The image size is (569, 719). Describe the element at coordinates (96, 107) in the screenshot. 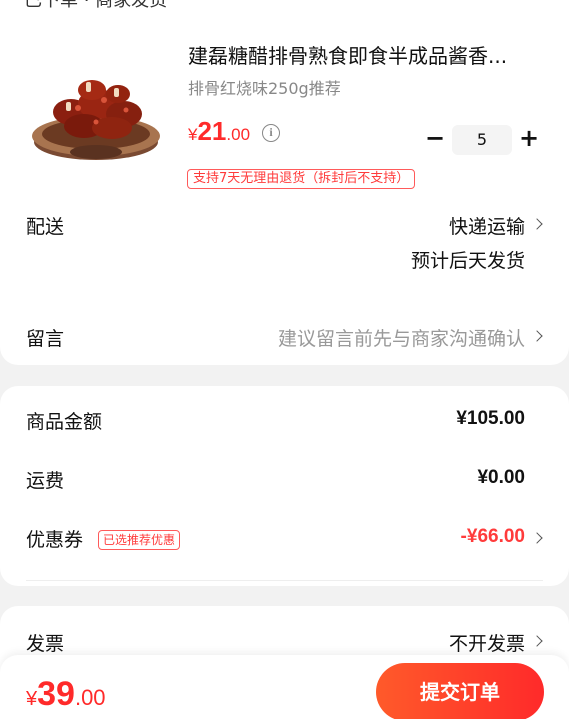

I see `product-image` at that location.